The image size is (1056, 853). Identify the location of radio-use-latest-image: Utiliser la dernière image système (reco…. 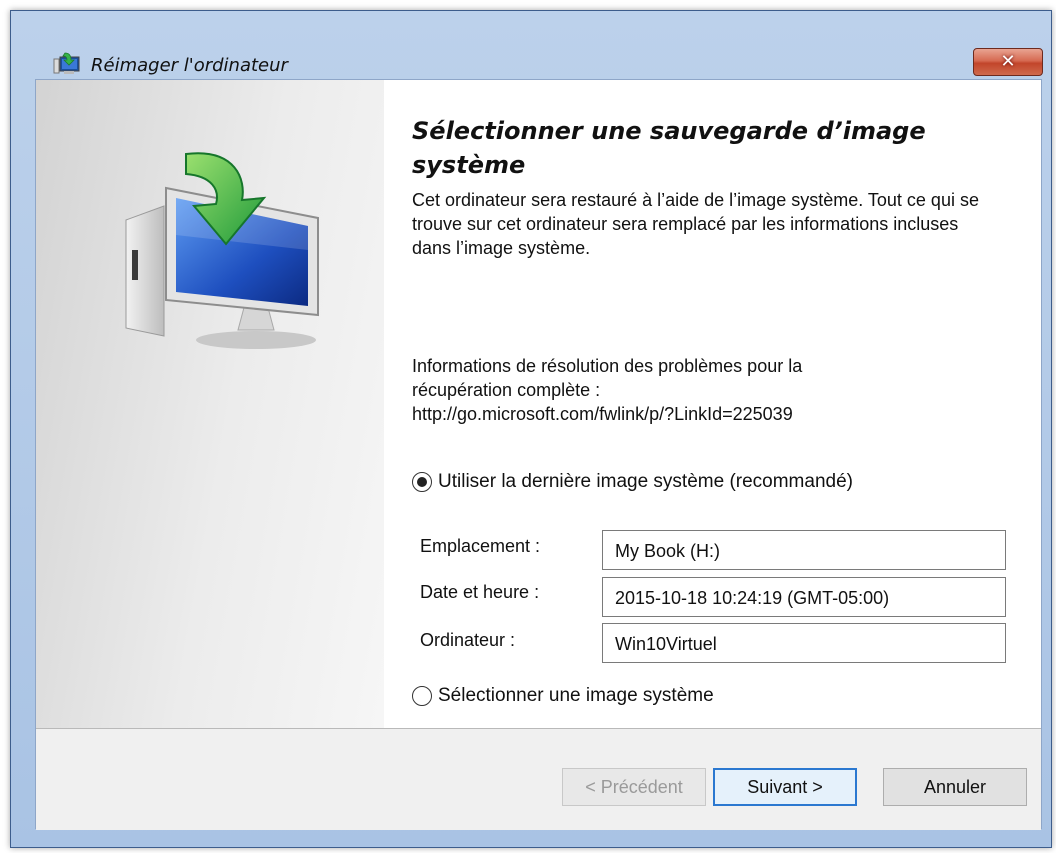
(632, 482).